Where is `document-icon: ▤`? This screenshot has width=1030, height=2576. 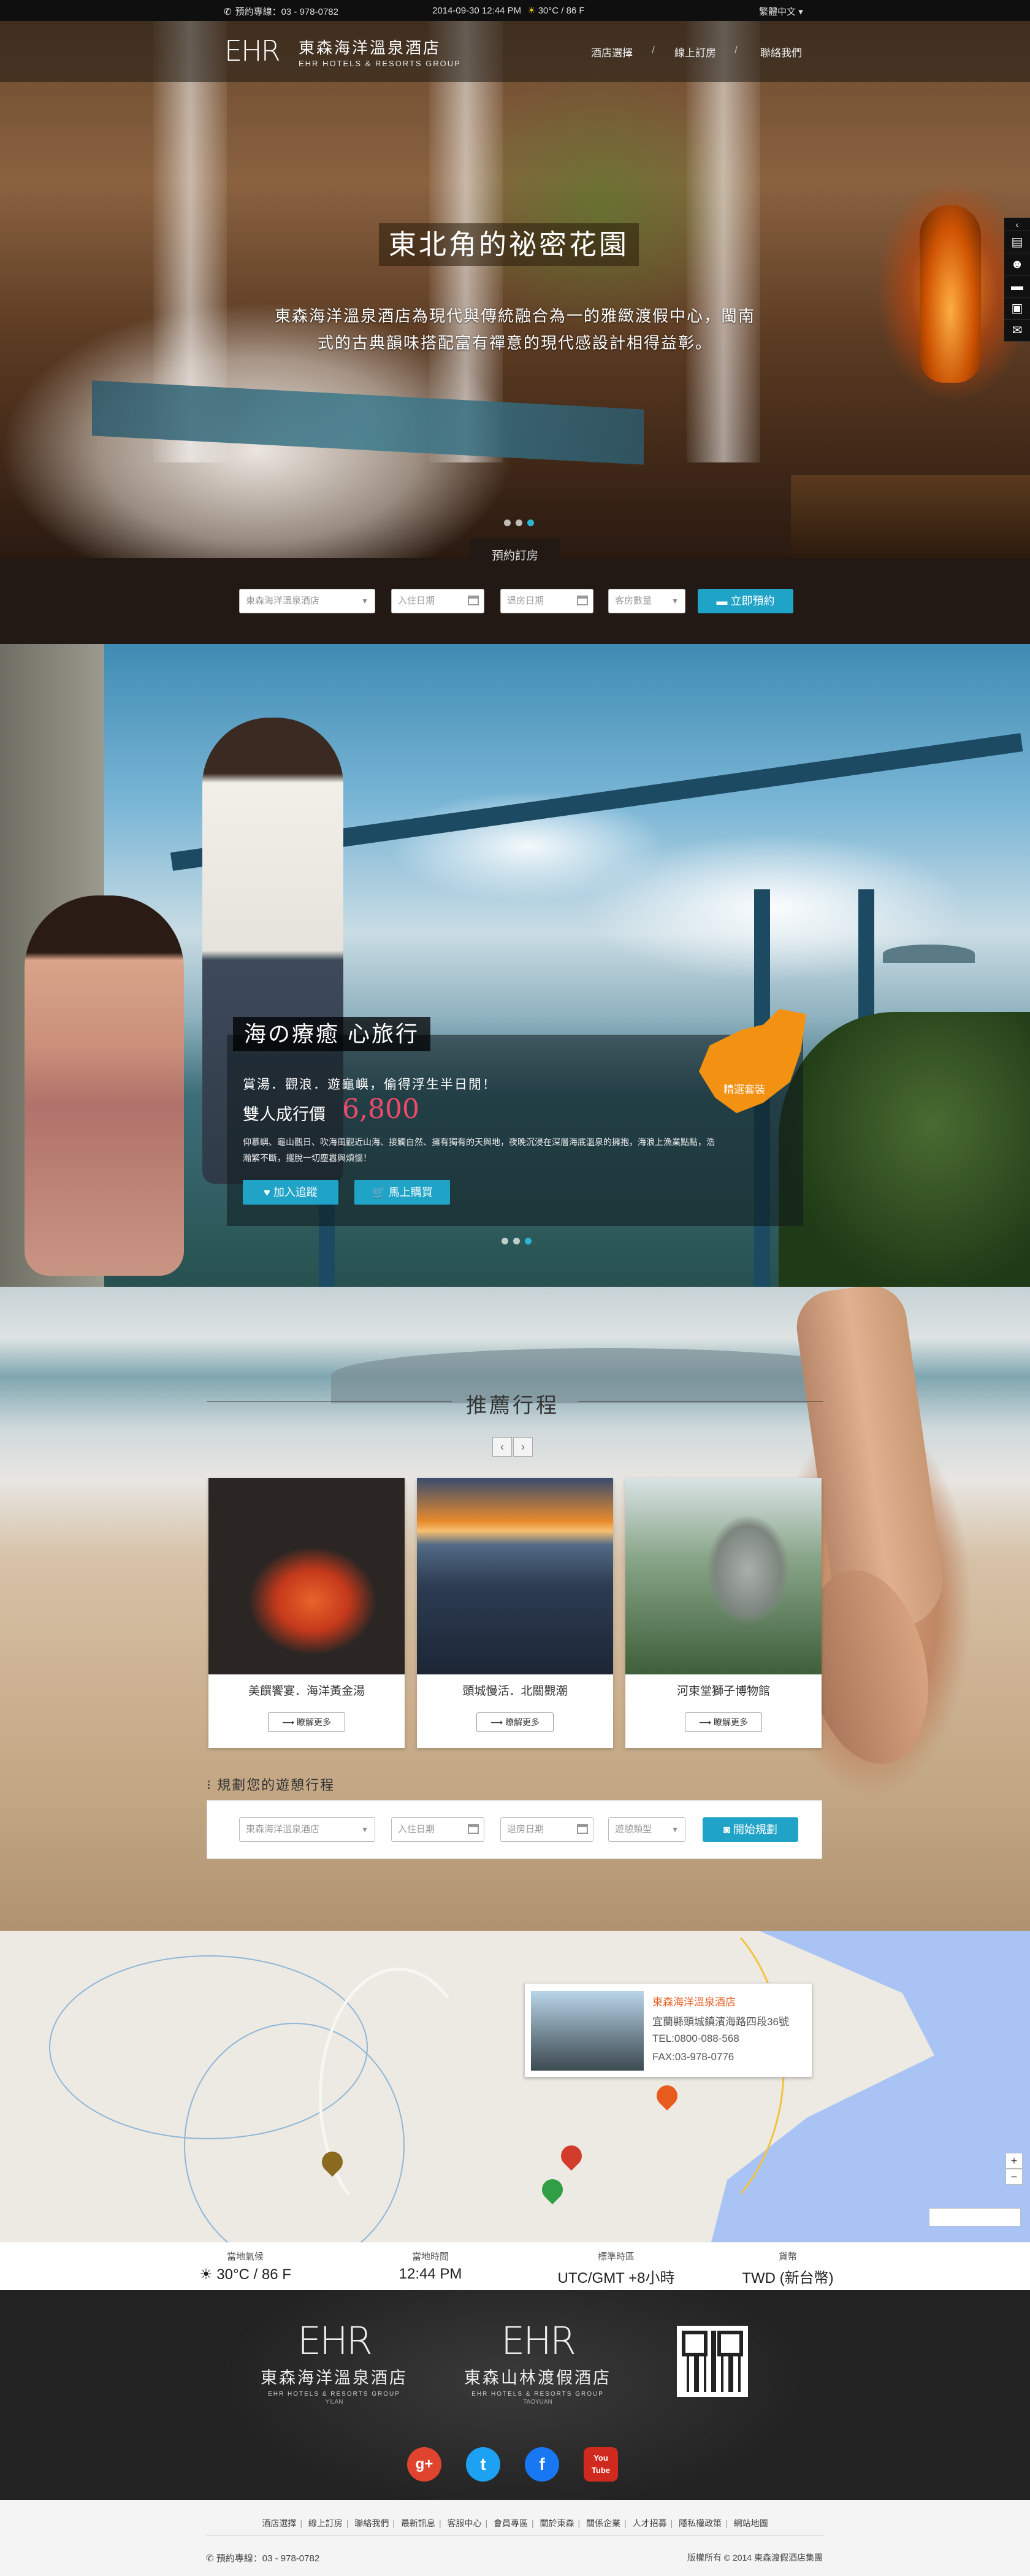 document-icon: ▤ is located at coordinates (1017, 242).